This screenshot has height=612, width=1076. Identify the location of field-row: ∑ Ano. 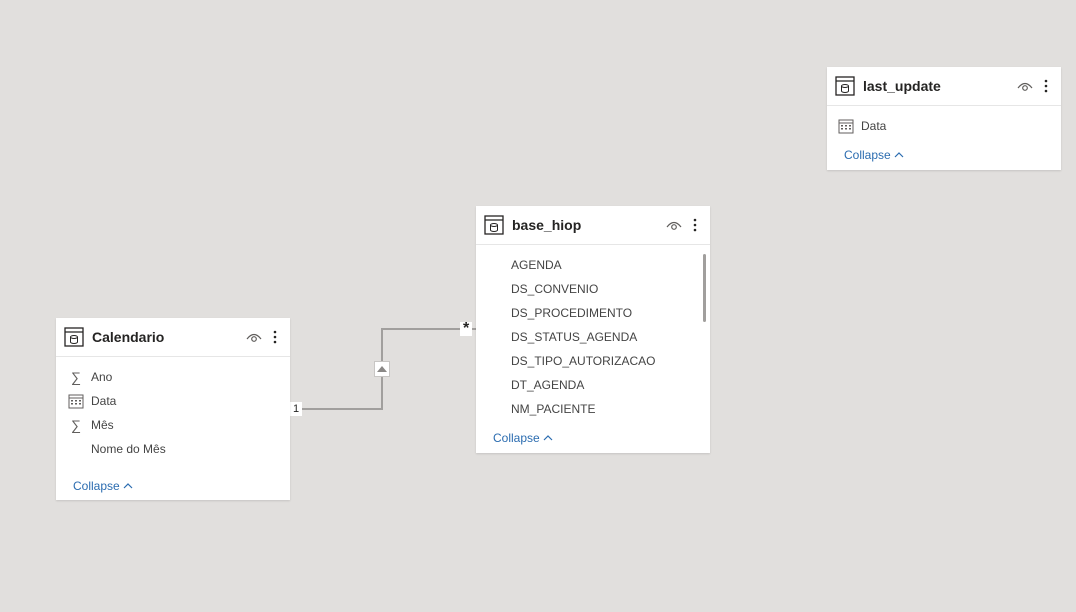
(179, 377).